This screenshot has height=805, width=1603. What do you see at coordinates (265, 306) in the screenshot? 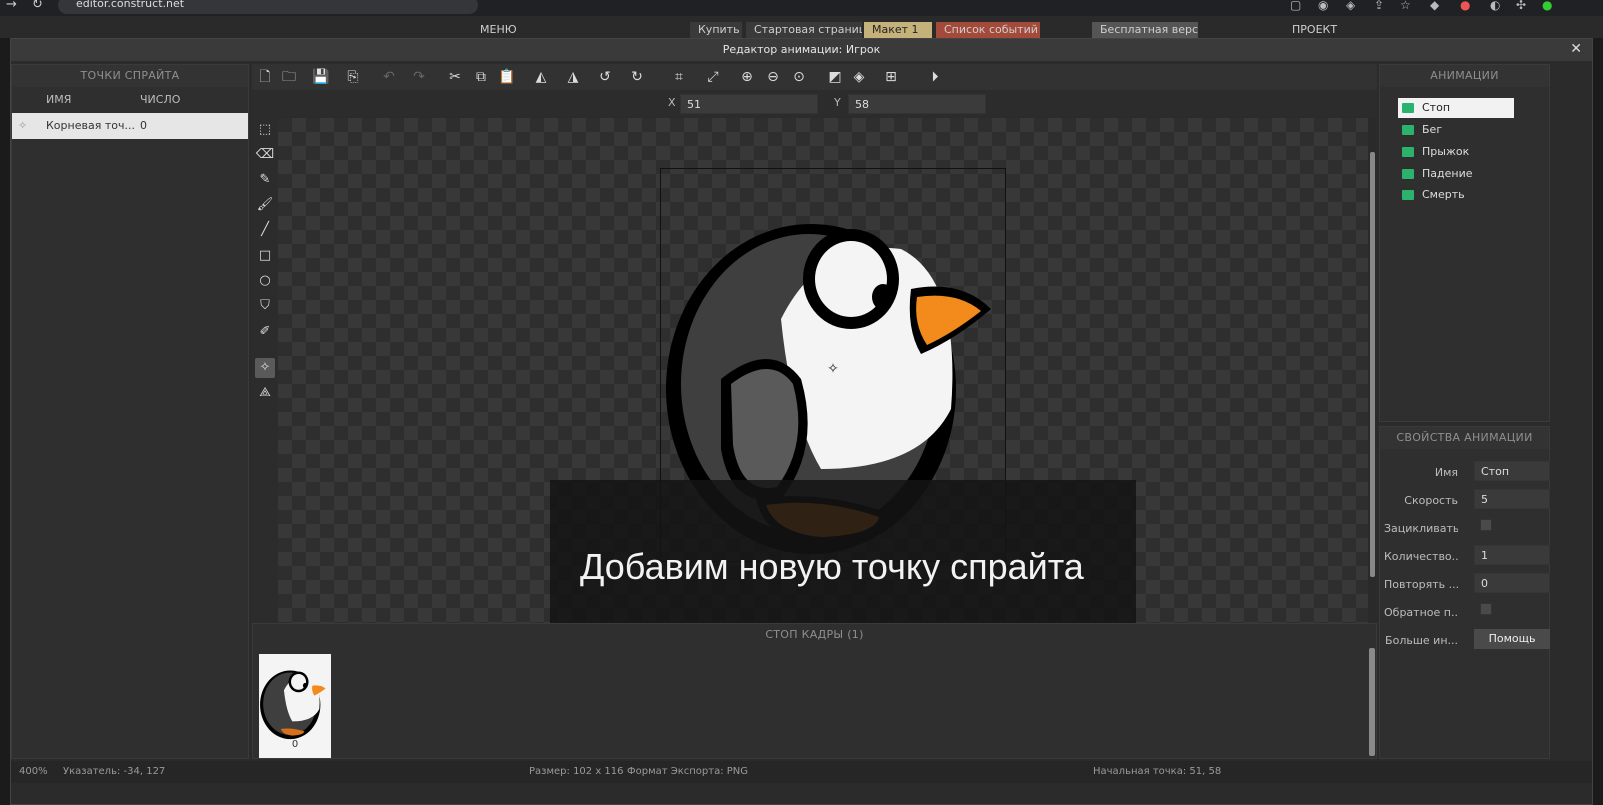
I see `fill-bucket-icon: ⛉` at bounding box center [265, 306].